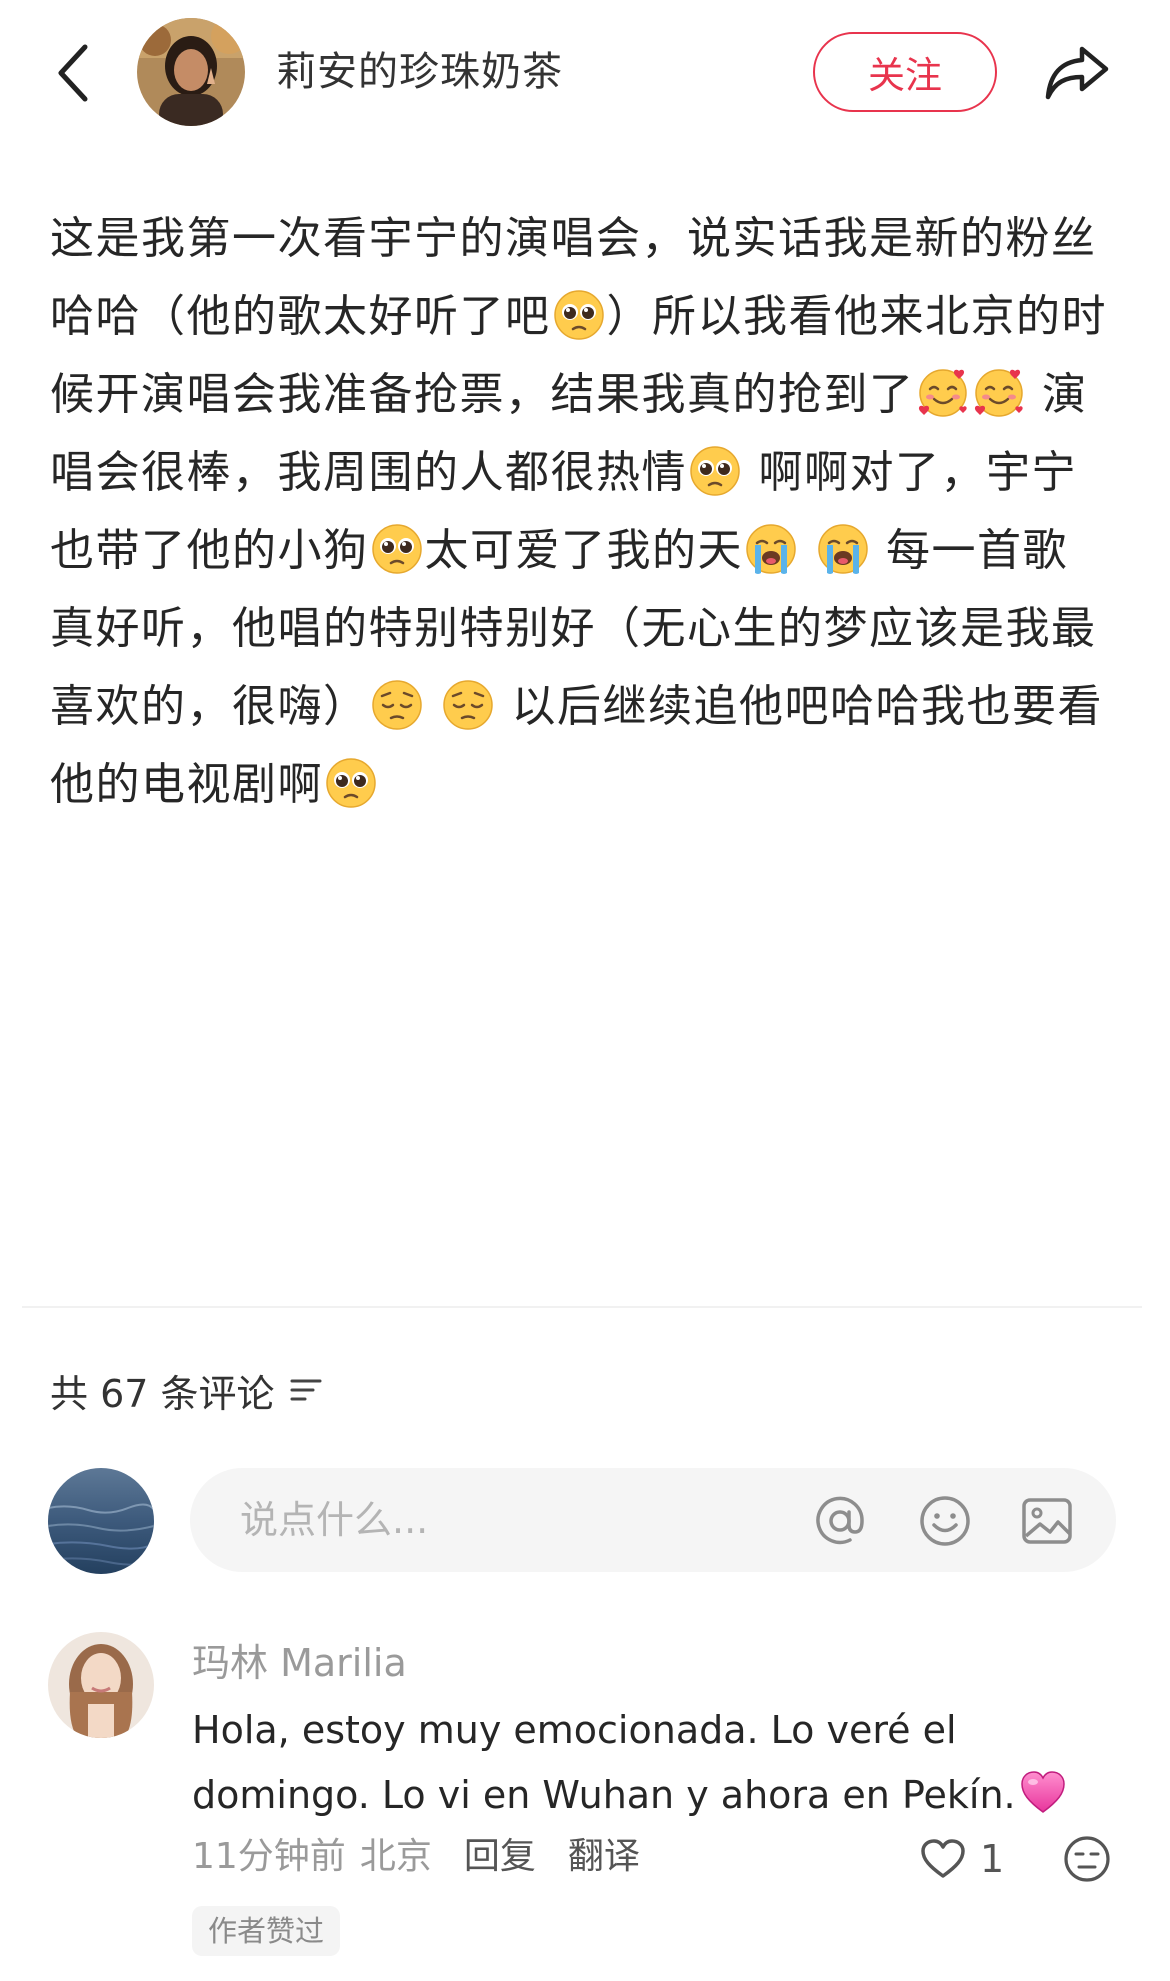  I want to click on follow-button: 关注, so click(905, 72).